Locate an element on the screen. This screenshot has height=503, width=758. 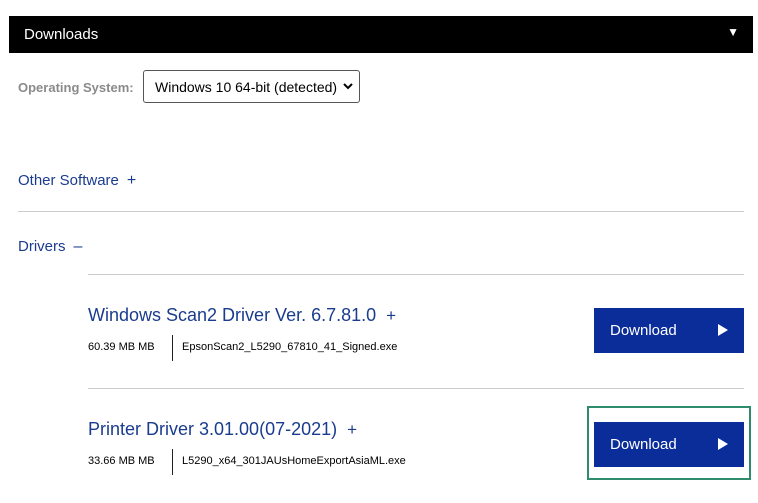
header-title: Downloads is located at coordinates (61, 34).